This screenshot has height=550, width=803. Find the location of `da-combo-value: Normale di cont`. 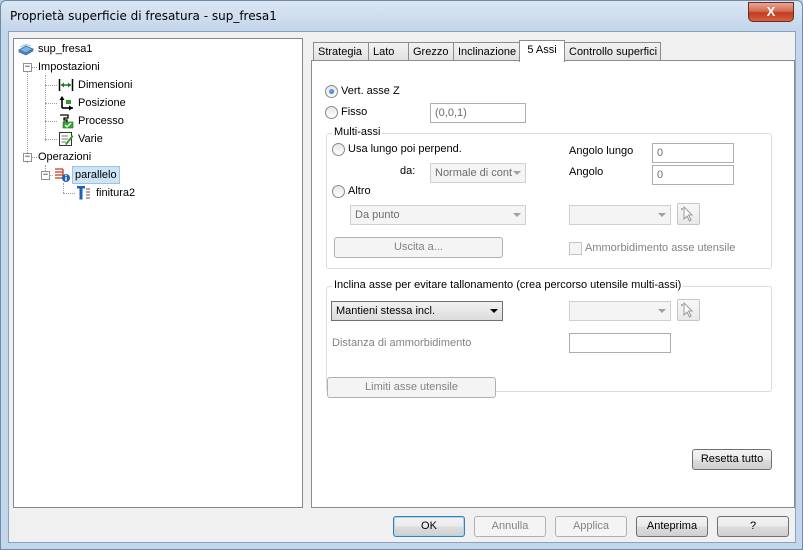

da-combo-value: Normale di cont is located at coordinates (474, 173).